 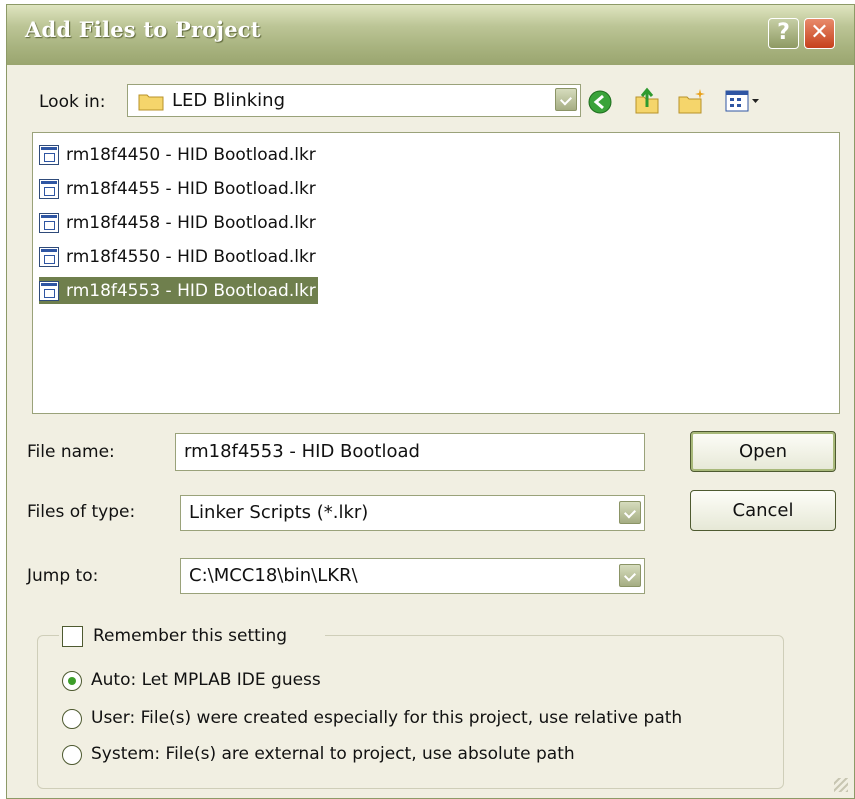 What do you see at coordinates (151, 102) in the screenshot?
I see `folder-icon` at bounding box center [151, 102].